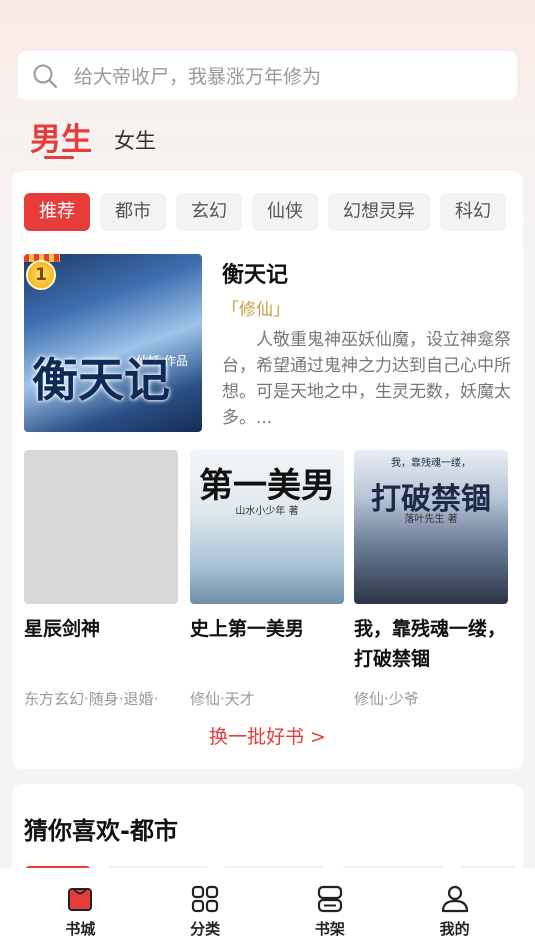  Describe the element at coordinates (431, 463) in the screenshot. I see `cover-subtitle: 我，靠残魂一缕，` at that location.